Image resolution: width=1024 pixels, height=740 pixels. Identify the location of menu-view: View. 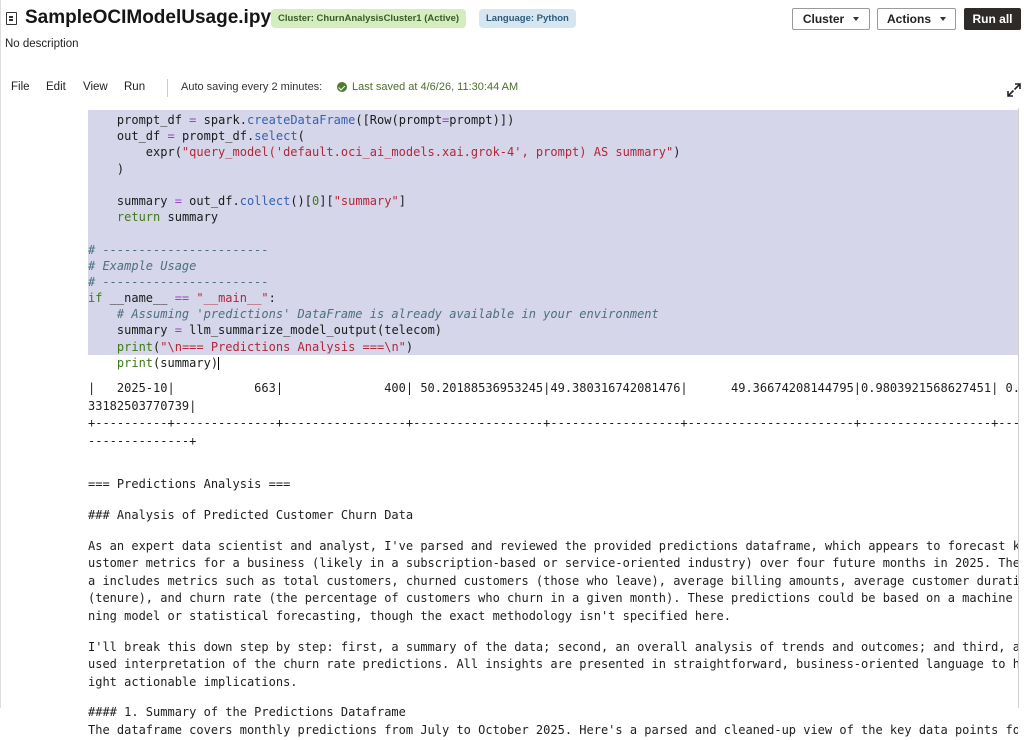
(95, 87).